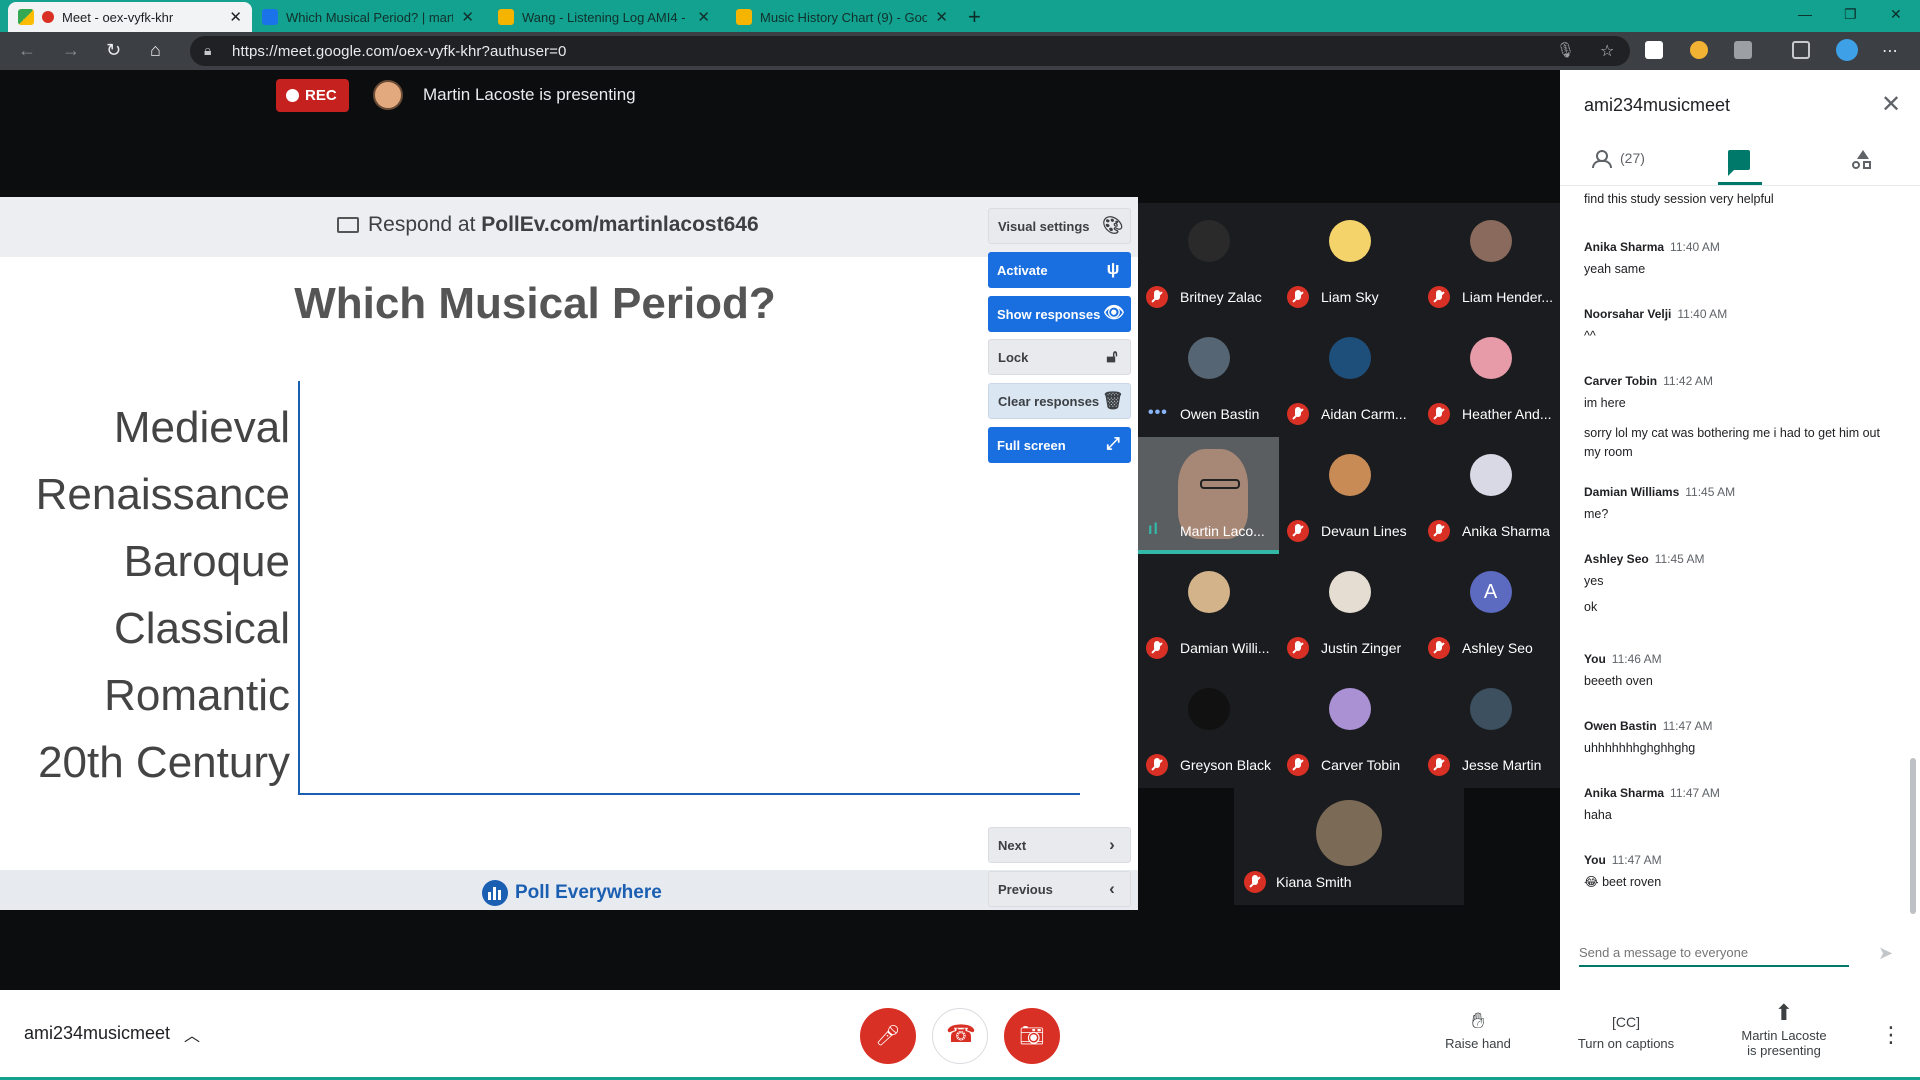 The width and height of the screenshot is (1920, 1080). I want to click on chat-message: ok, so click(1734, 607).